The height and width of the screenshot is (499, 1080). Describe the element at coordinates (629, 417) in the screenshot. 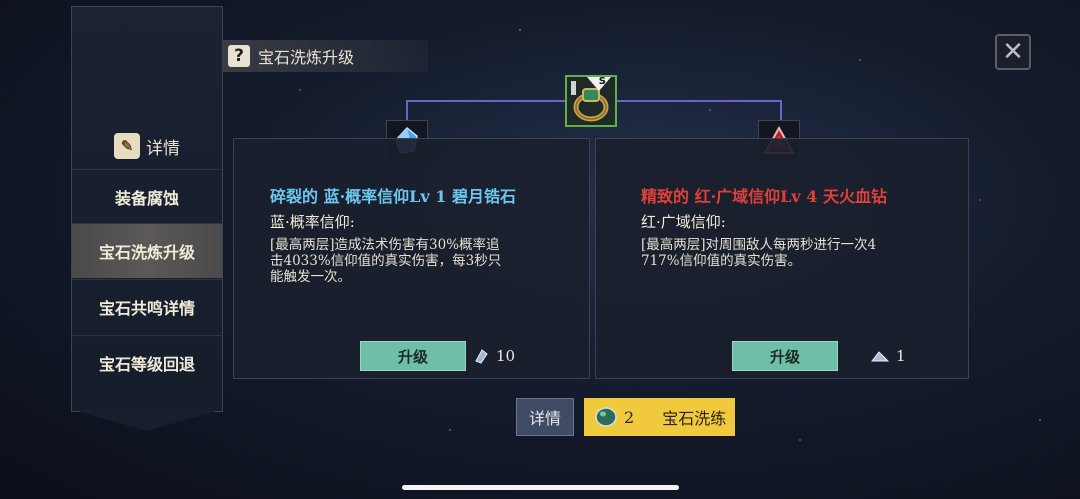

I see `reforge-count: 2` at that location.